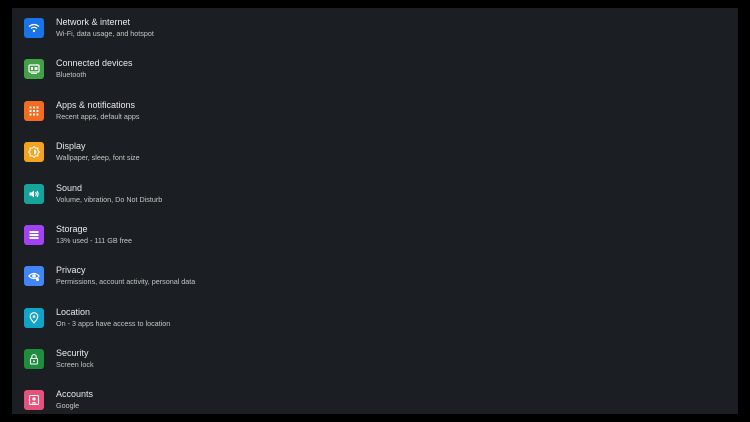 The height and width of the screenshot is (422, 750). I want to click on account-icon, so click(34, 400).